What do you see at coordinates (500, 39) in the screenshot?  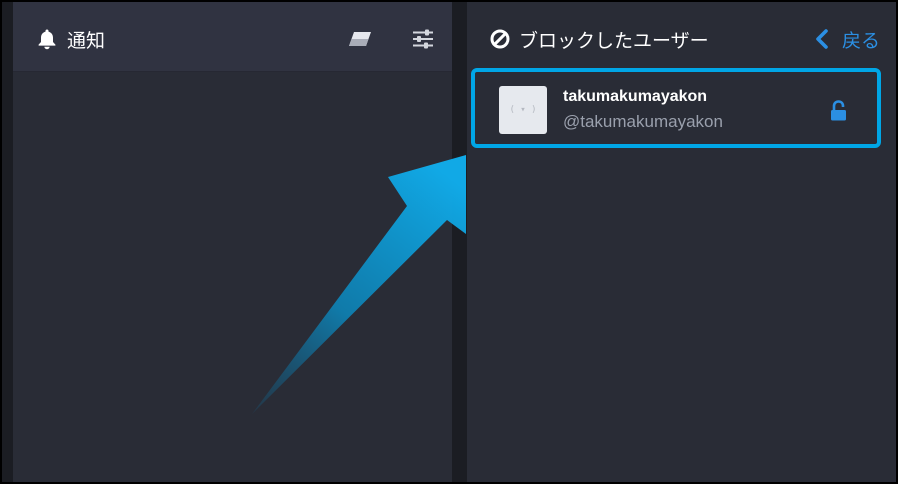 I see `block-icon` at bounding box center [500, 39].